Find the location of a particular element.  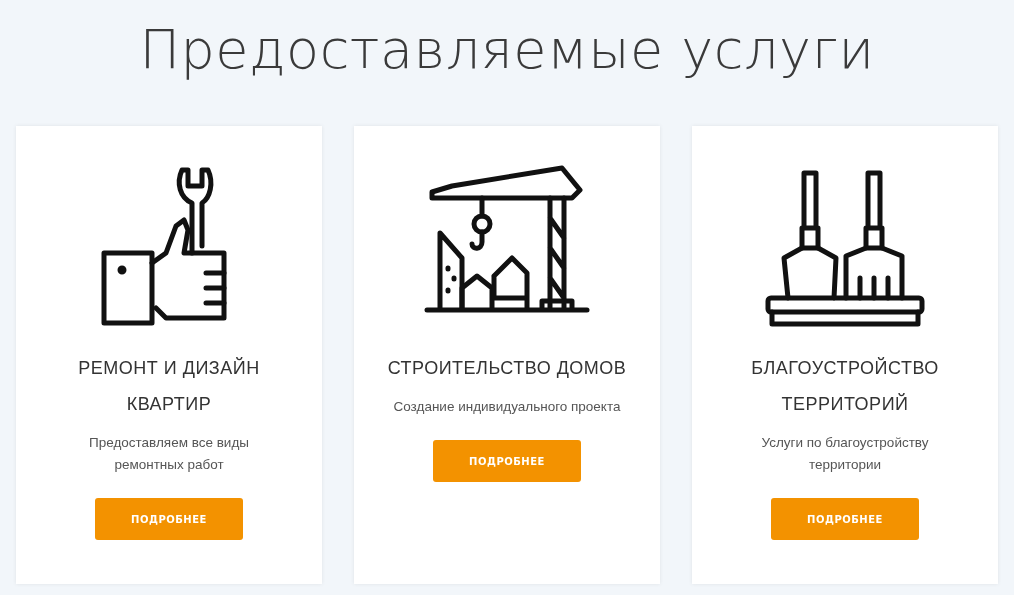

service-title: СТРОИТЕЛЬСТВО ДОМОВ is located at coordinates (507, 368).